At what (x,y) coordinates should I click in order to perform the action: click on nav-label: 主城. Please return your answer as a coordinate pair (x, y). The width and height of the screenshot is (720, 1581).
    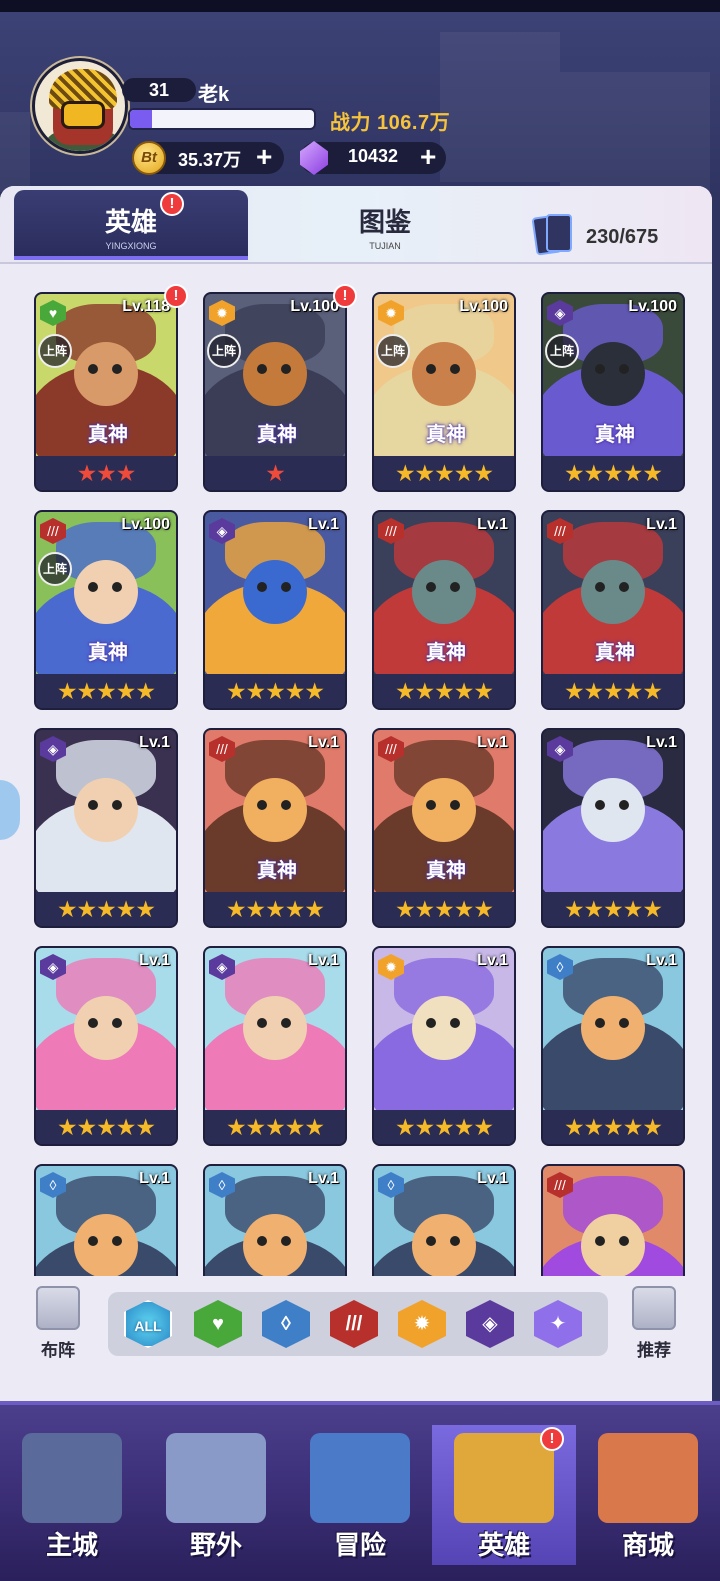
    Looking at the image, I should click on (71, 1545).